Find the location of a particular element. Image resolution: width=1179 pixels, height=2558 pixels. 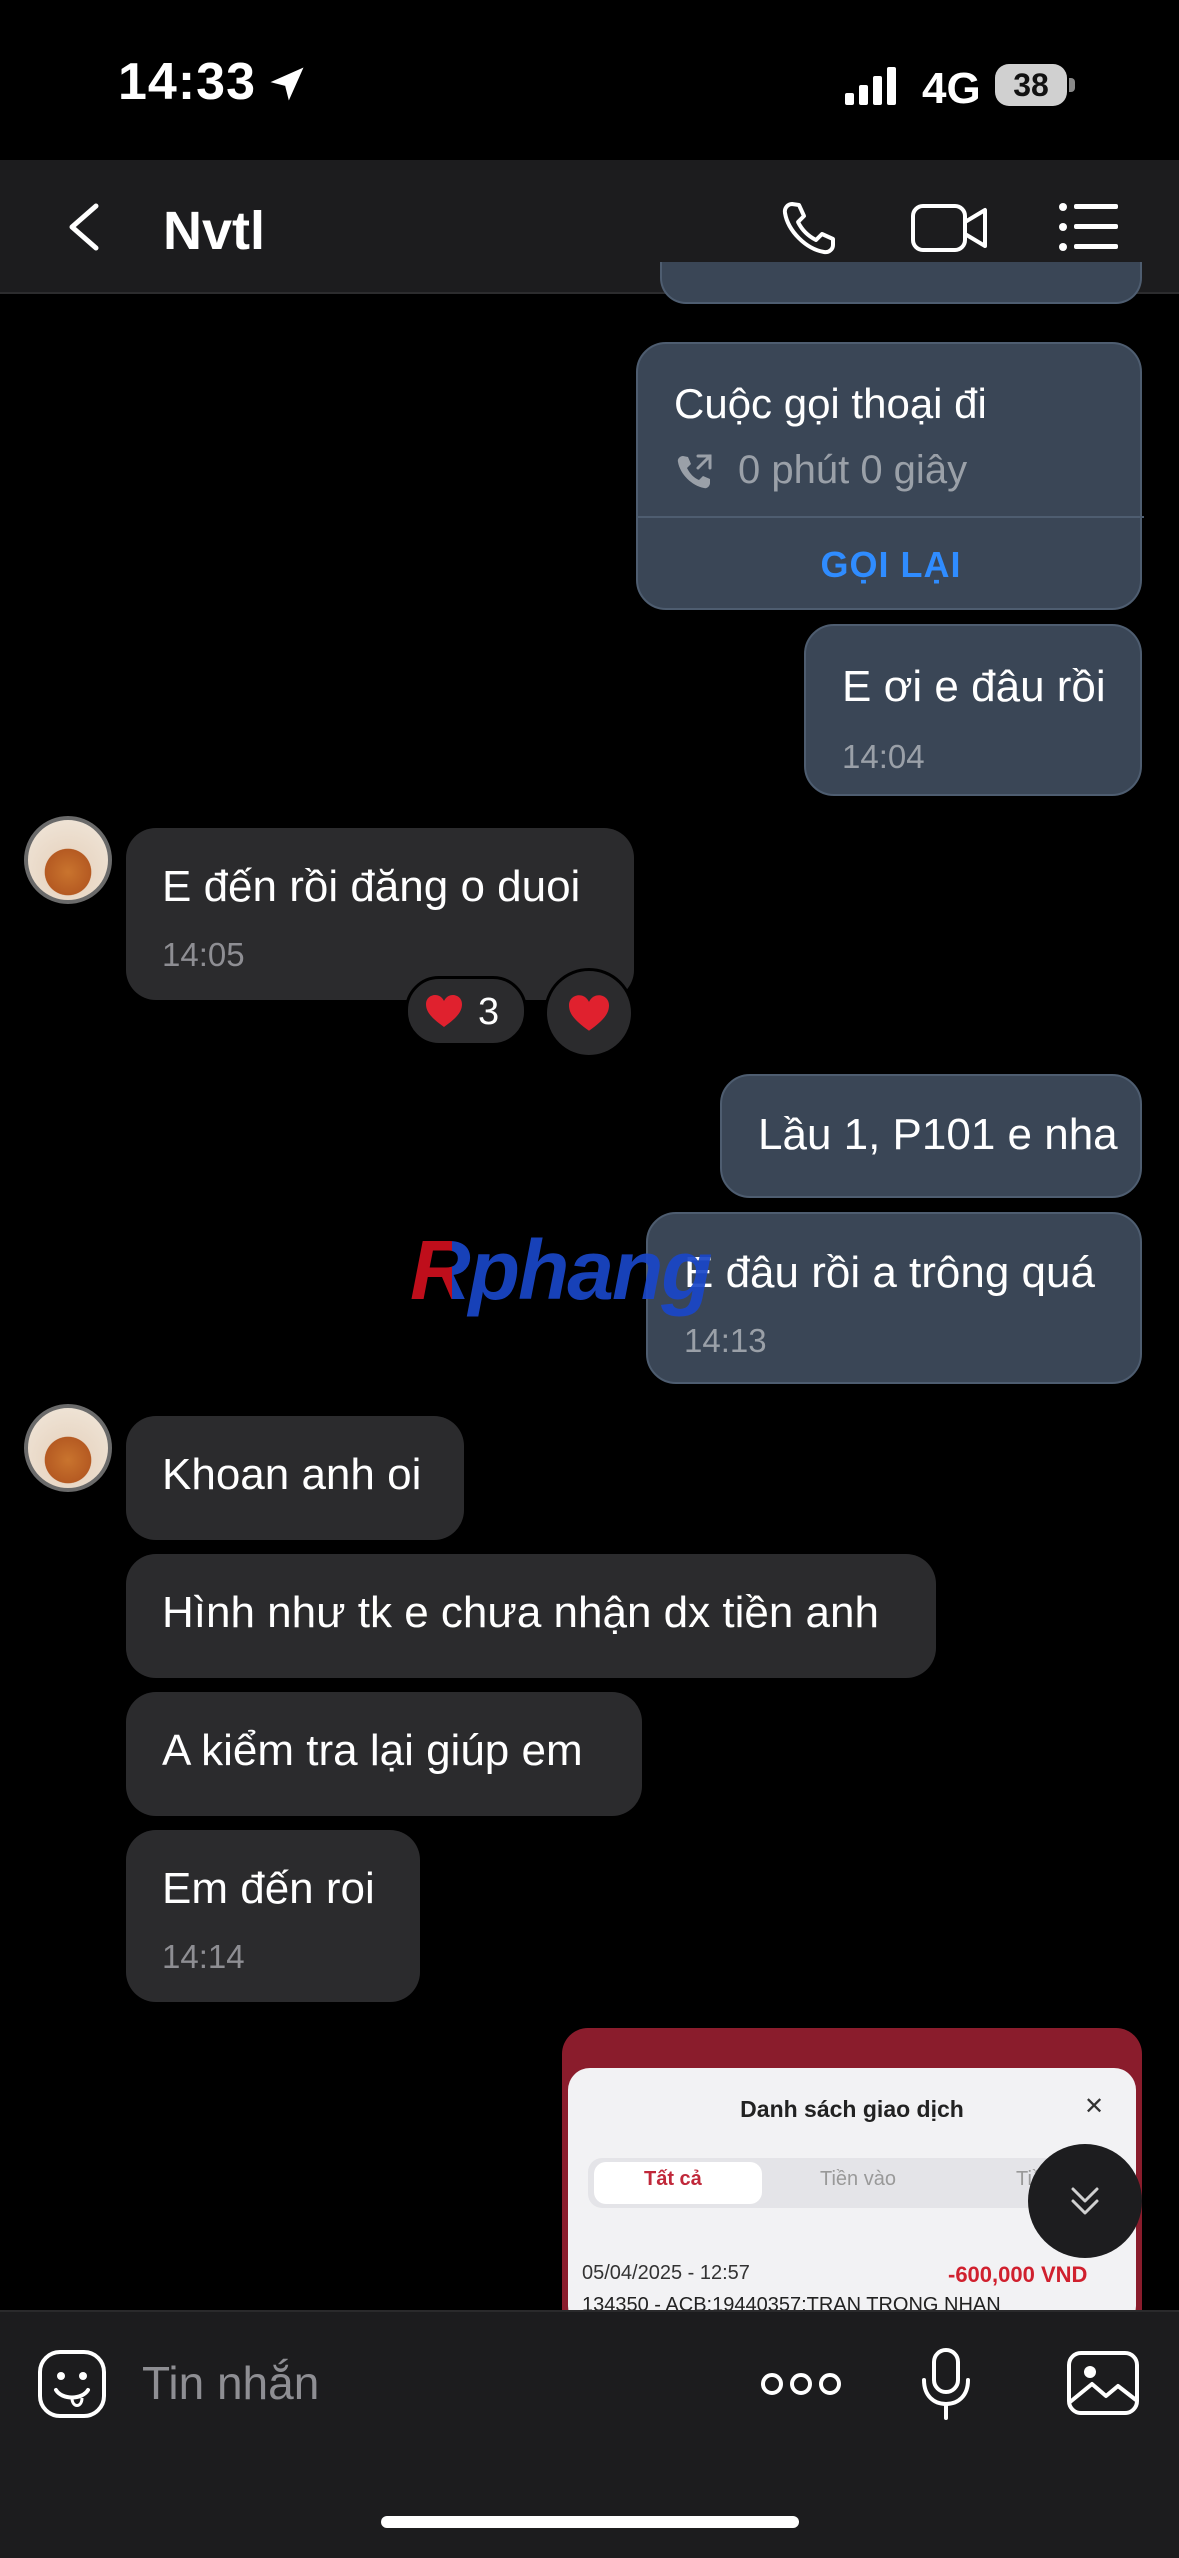

message-text: Khoan anh oi is located at coordinates (292, 1474).